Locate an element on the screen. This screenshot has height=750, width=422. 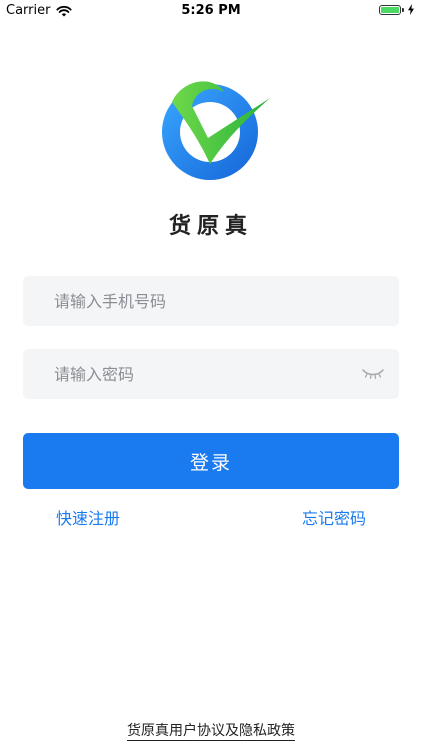
phone-field is located at coordinates (211, 301).